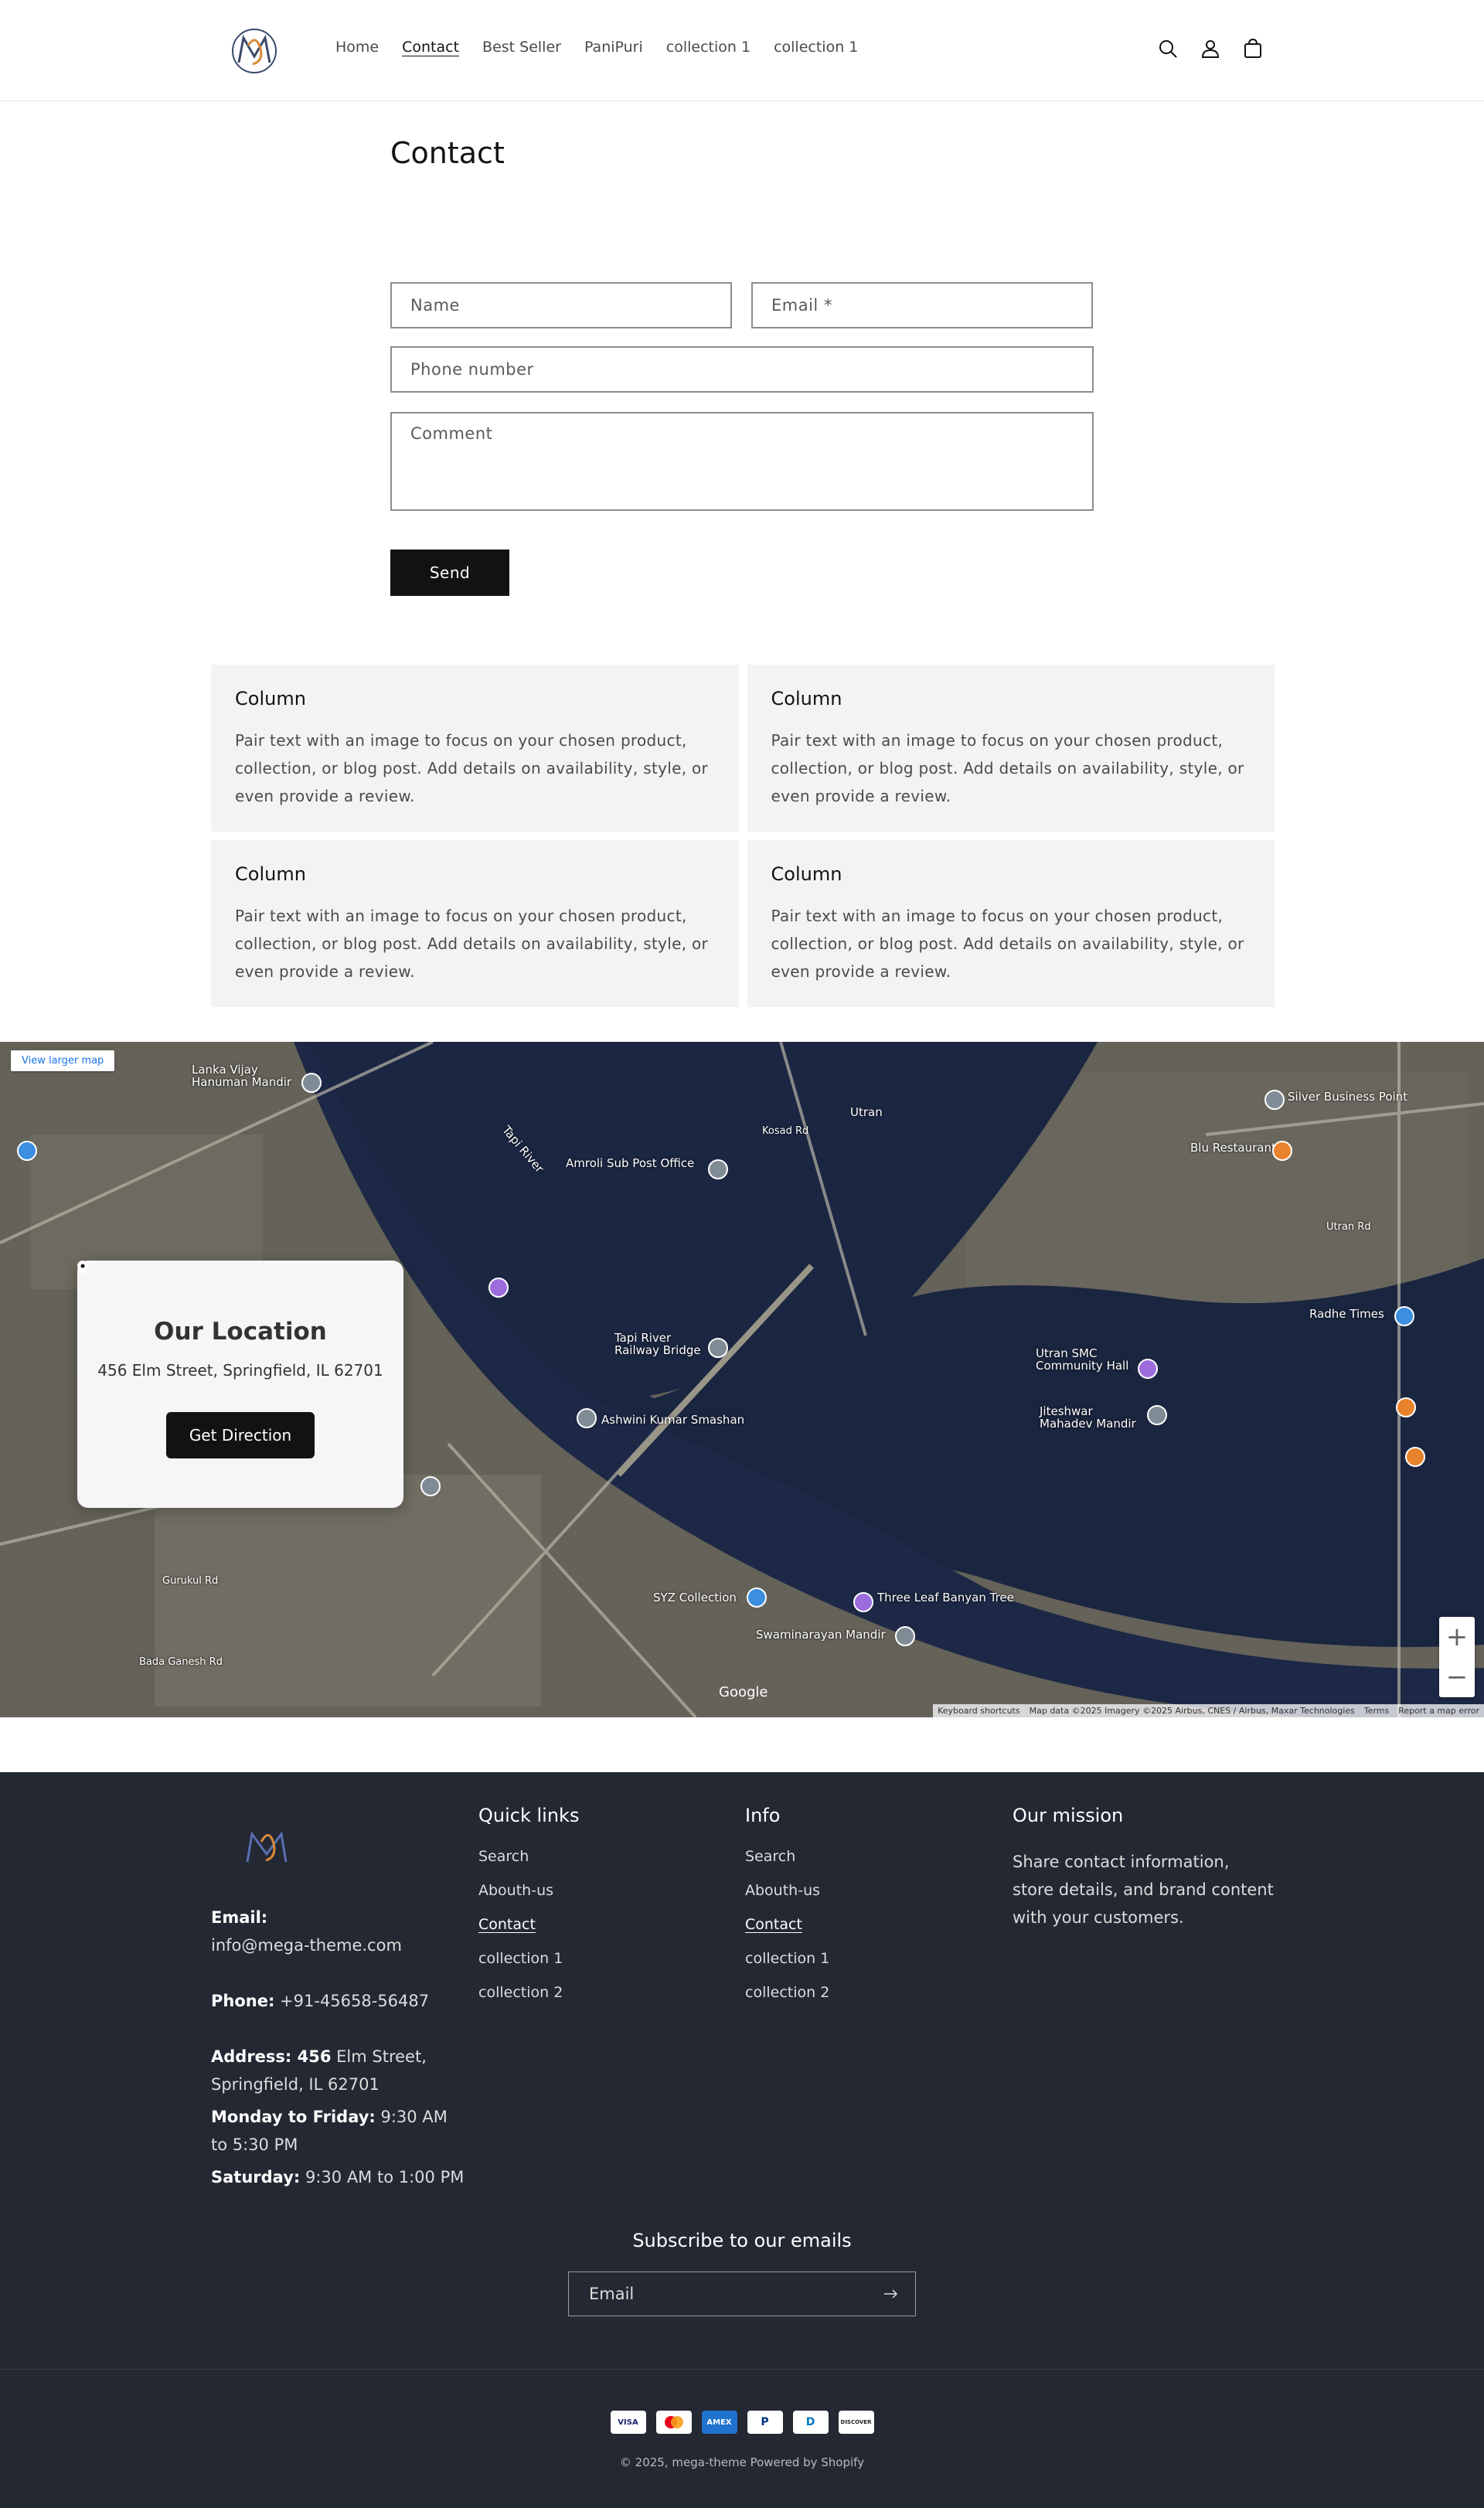  What do you see at coordinates (528, 1958) in the screenshot?
I see `footer-link-collection-1: collection 1` at bounding box center [528, 1958].